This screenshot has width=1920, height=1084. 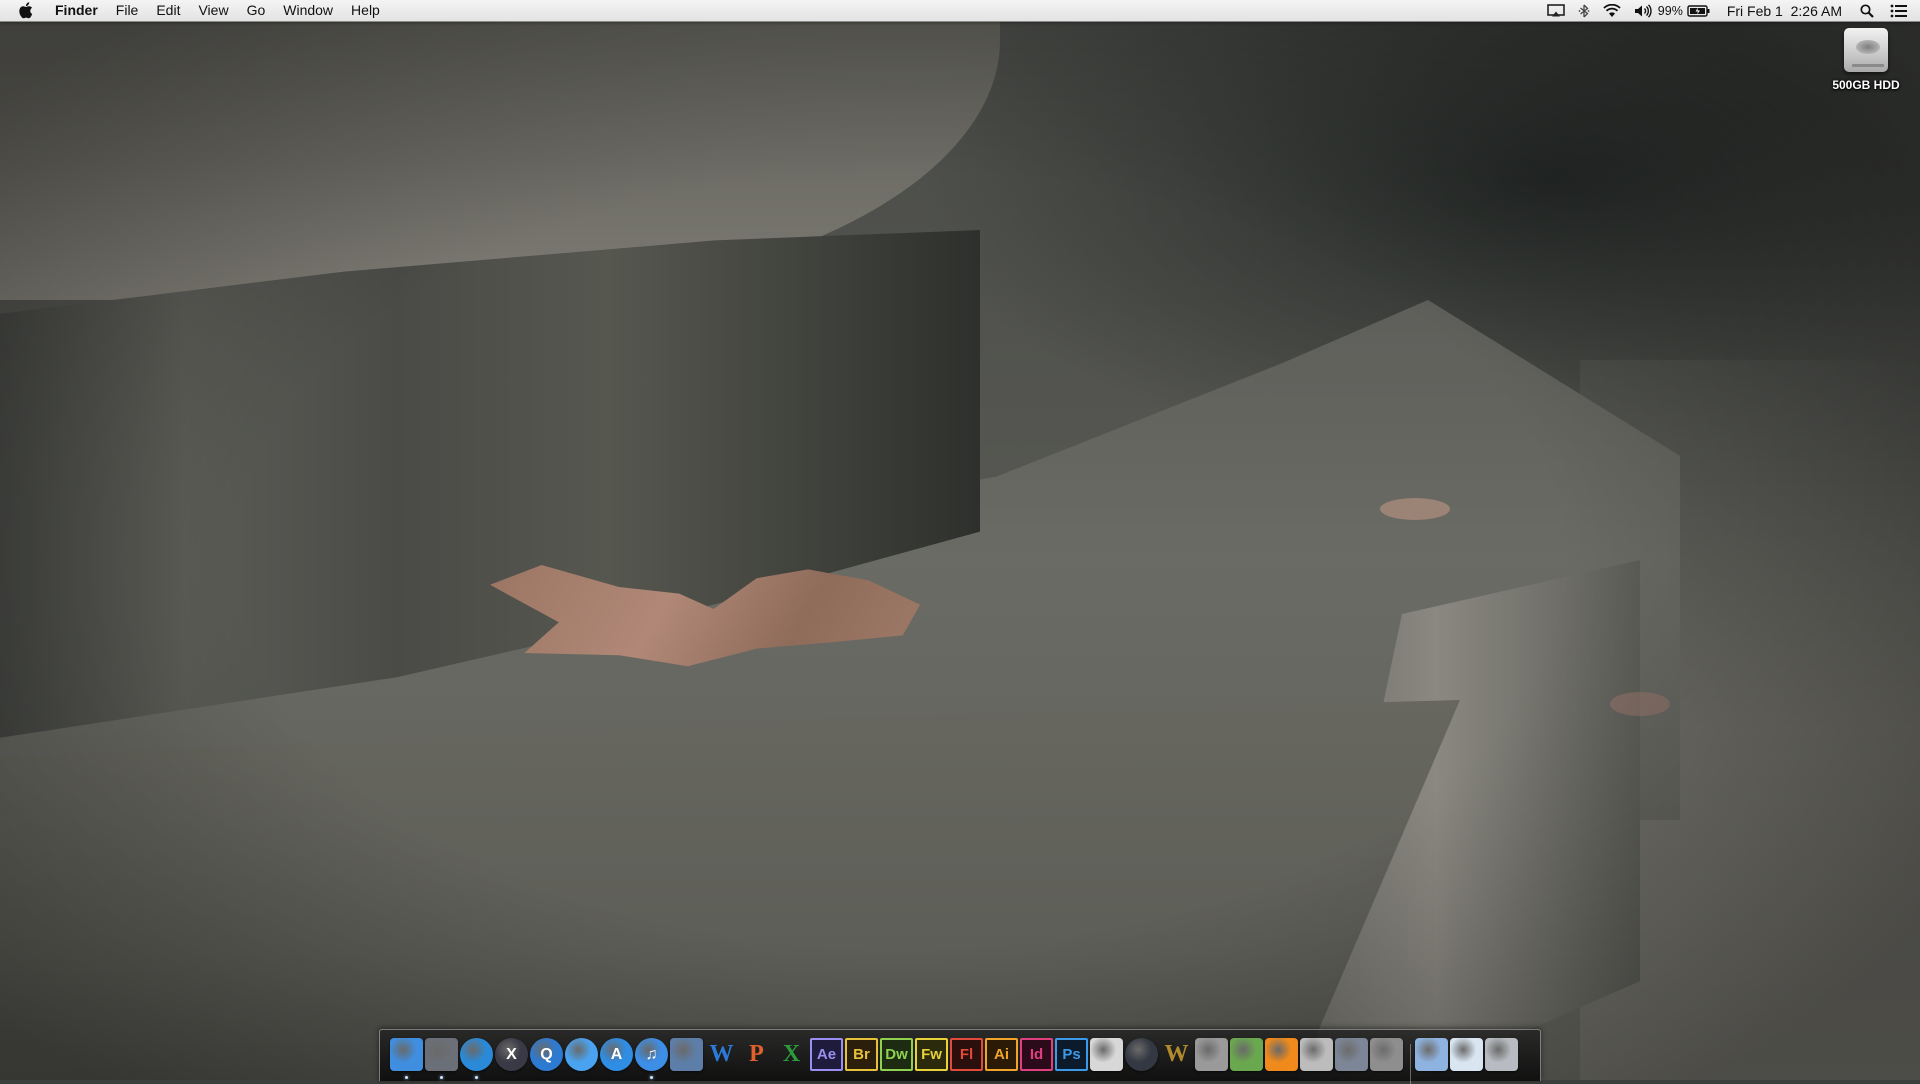 I want to click on airplay-icon, so click(x=1555, y=10).